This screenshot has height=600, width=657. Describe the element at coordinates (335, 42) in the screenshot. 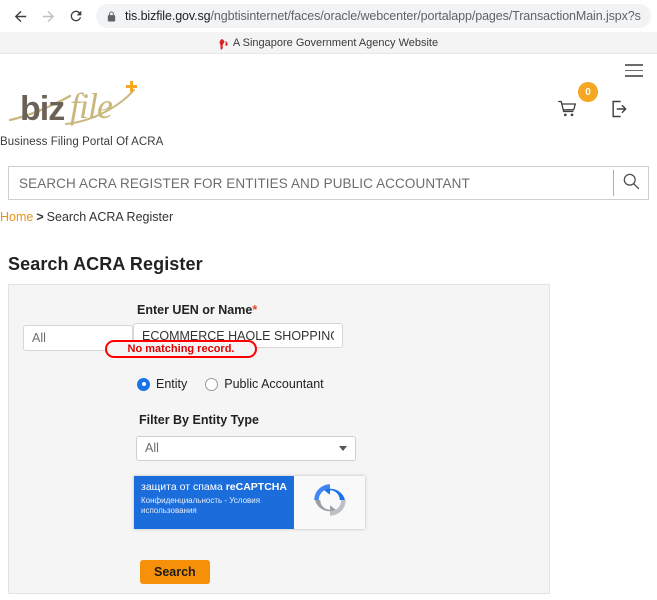

I see `government-banner-text: A Singapore Government Agency Website` at that location.